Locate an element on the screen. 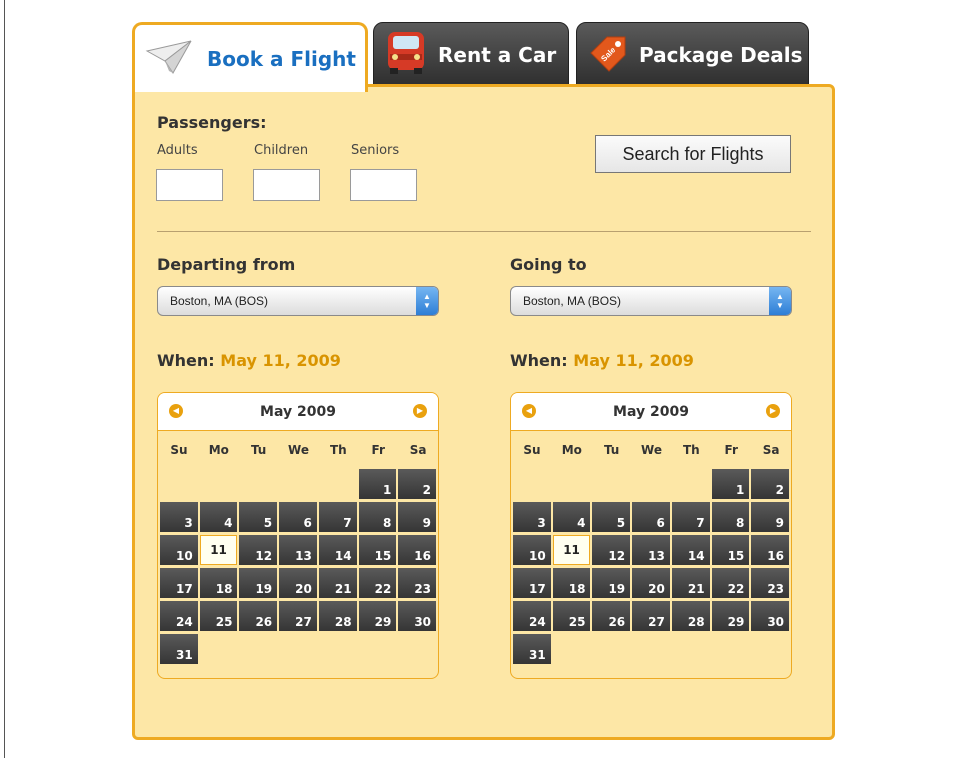 The width and height of the screenshot is (956, 758). search-flights-button: Search for Flights is located at coordinates (693, 154).